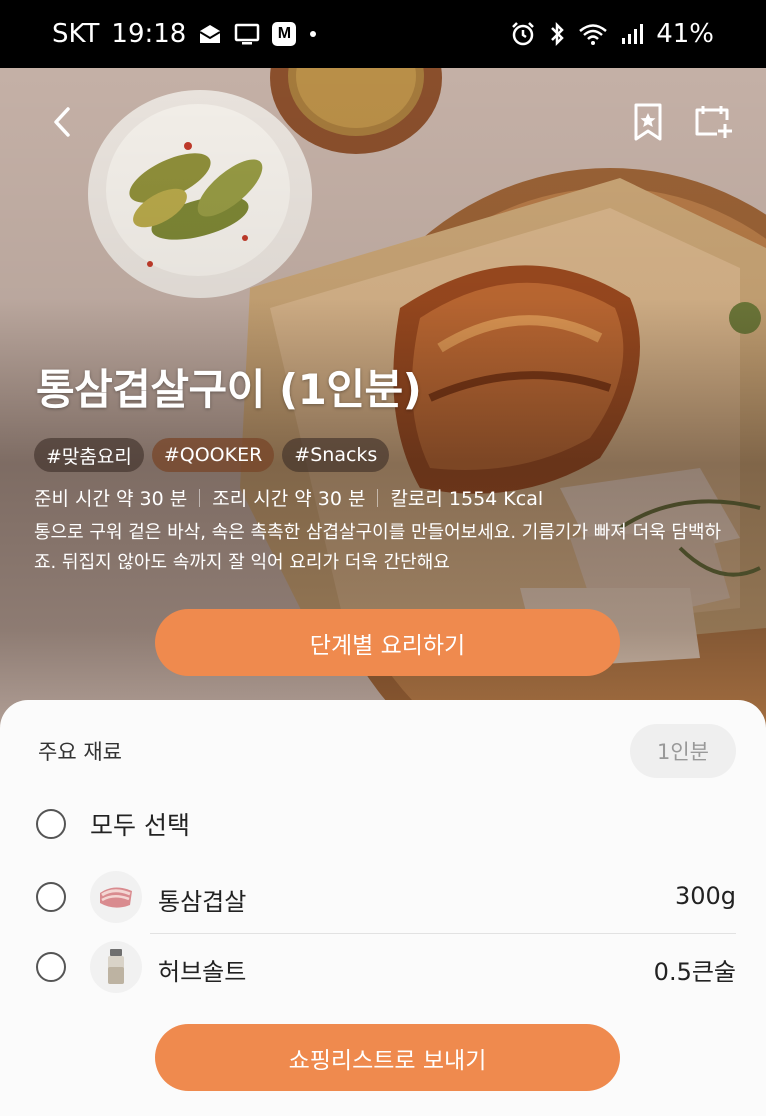  Describe the element at coordinates (76, 34) in the screenshot. I see `carrier-label: SKT` at that location.